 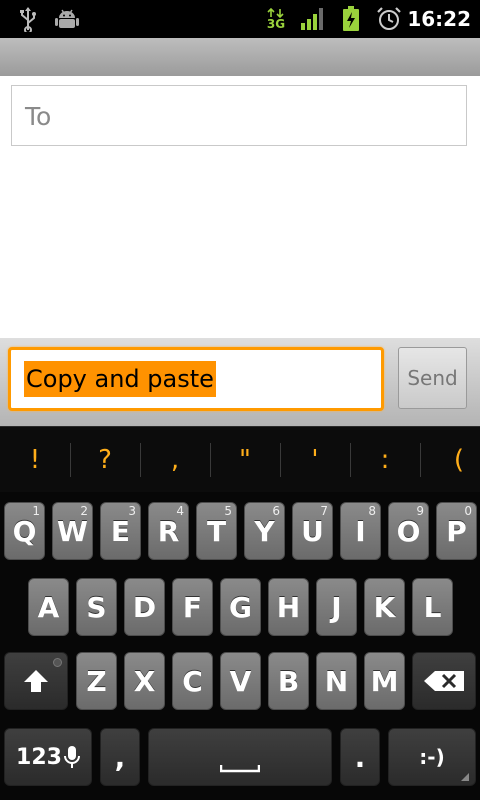 I want to click on key-hint: 7, so click(x=324, y=511).